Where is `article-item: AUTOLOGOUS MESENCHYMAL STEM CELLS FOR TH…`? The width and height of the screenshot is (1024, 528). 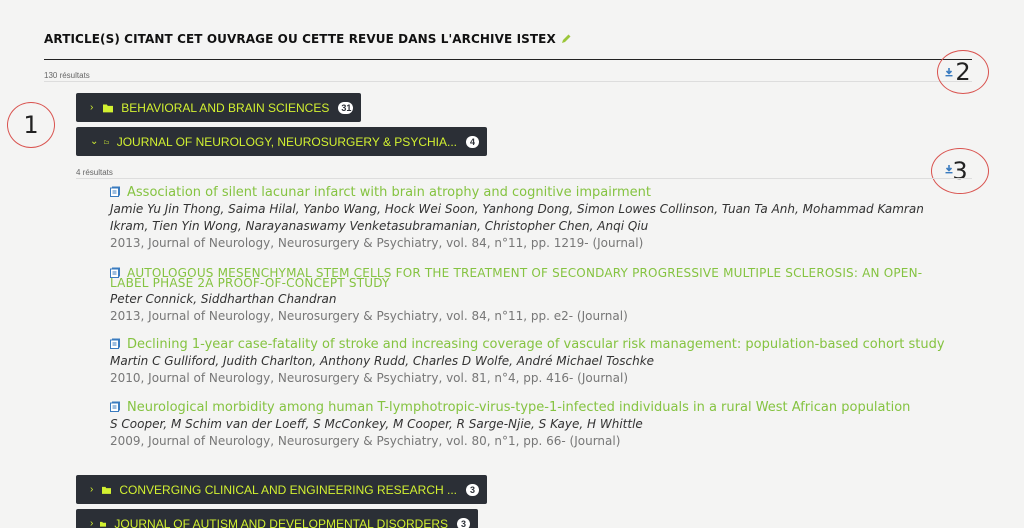
article-item: AUTOLOGOUS MESENCHYMAL STEM CELLS FOR TH… is located at coordinates (535, 295).